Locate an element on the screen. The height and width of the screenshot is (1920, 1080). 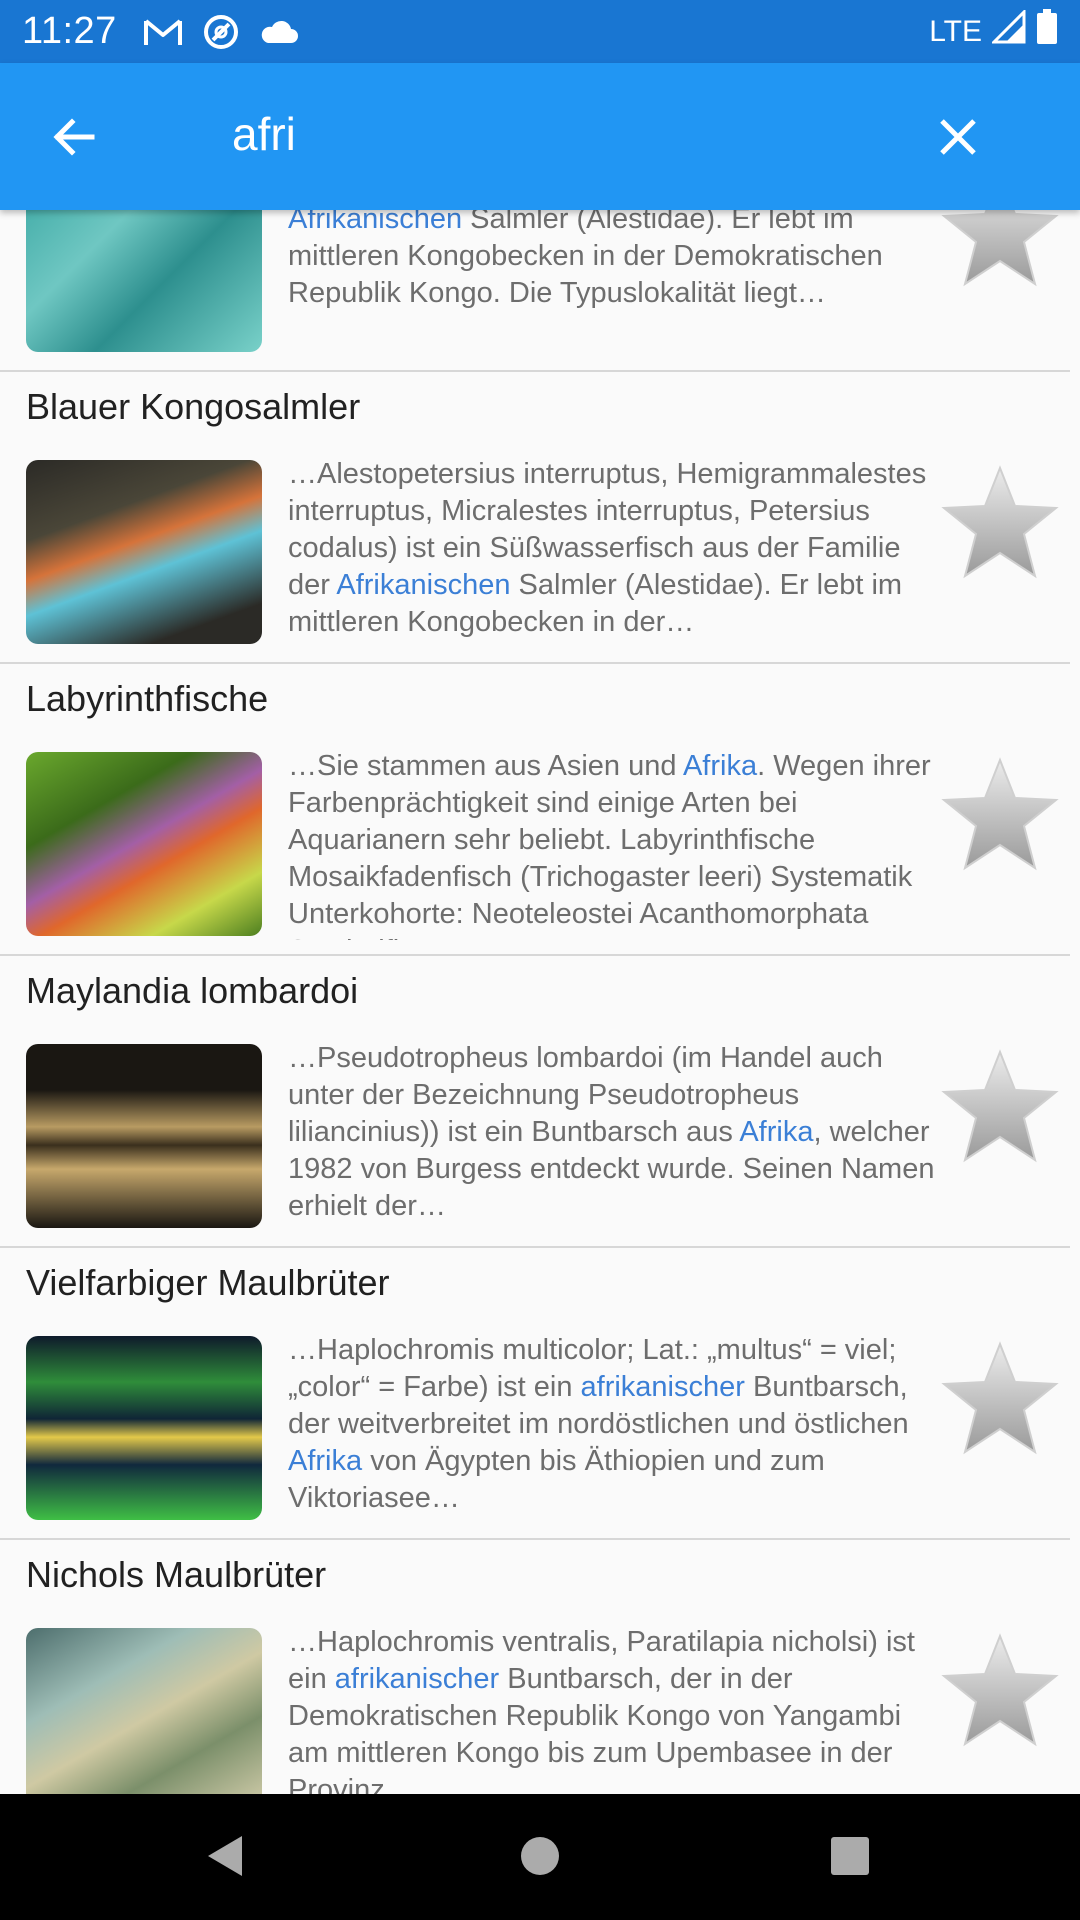
status-time: 11:27 is located at coordinates (69, 31).